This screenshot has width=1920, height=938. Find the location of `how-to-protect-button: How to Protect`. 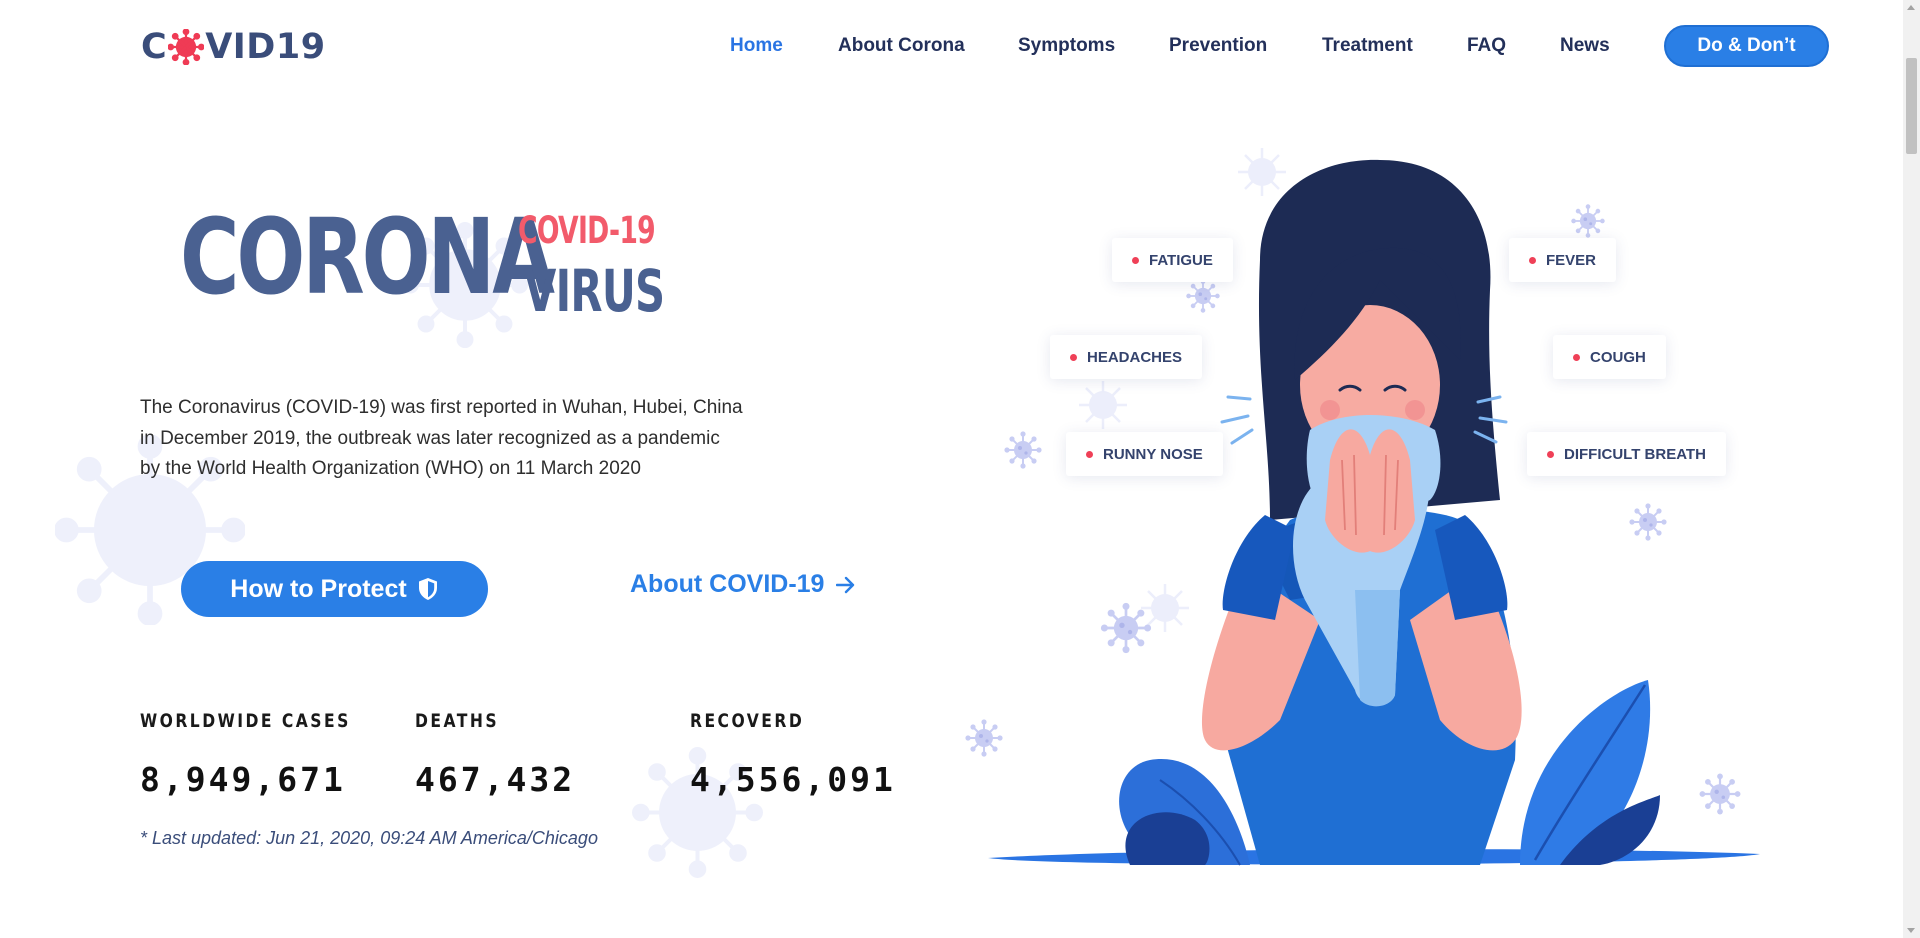

how-to-protect-button: How to Protect is located at coordinates (334, 589).